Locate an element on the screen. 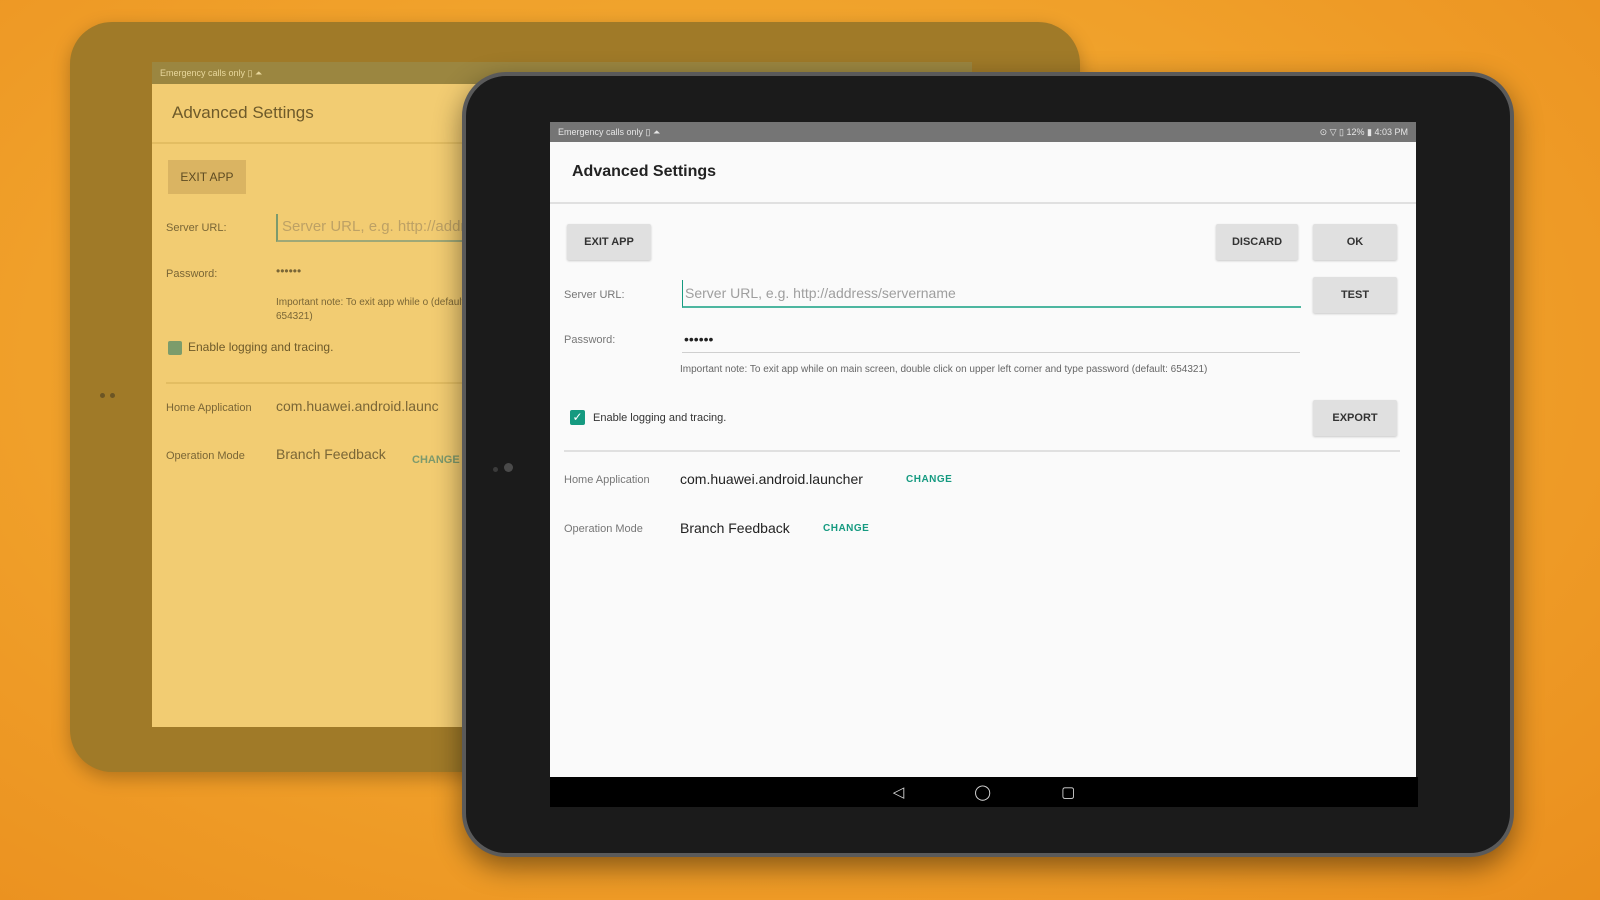 The image size is (1600, 900). recents-icon: ▢ is located at coordinates (1068, 792).